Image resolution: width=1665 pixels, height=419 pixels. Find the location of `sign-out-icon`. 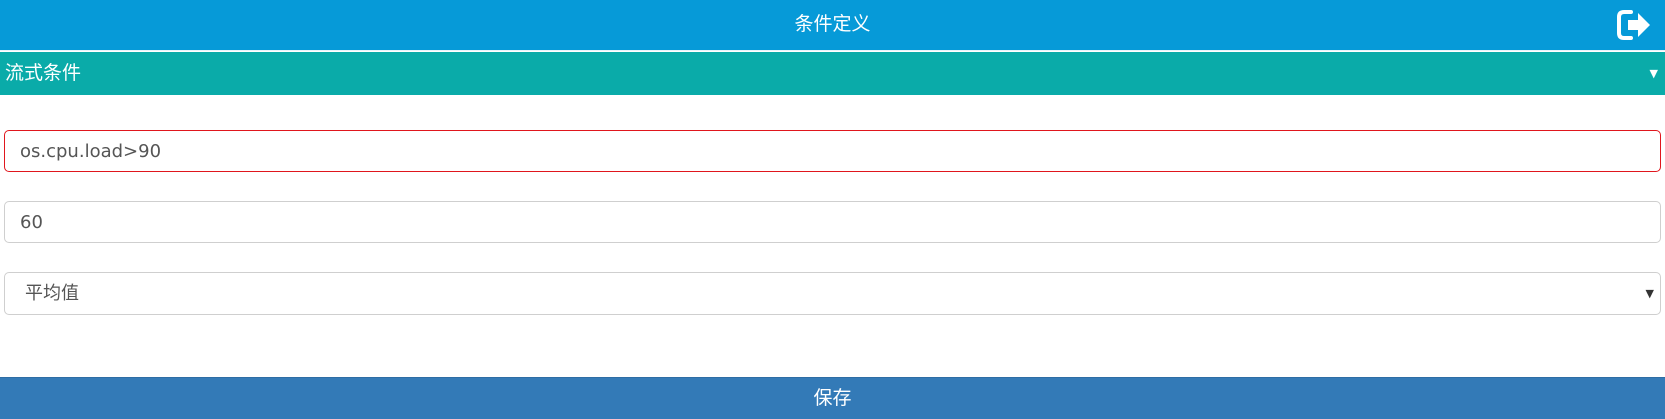

sign-out-icon is located at coordinates (1633, 25).